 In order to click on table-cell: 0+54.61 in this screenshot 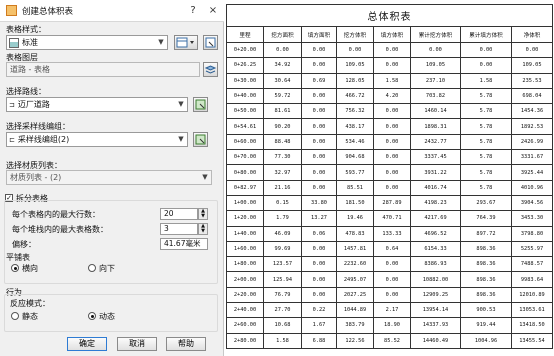, I will do `click(245, 126)`.